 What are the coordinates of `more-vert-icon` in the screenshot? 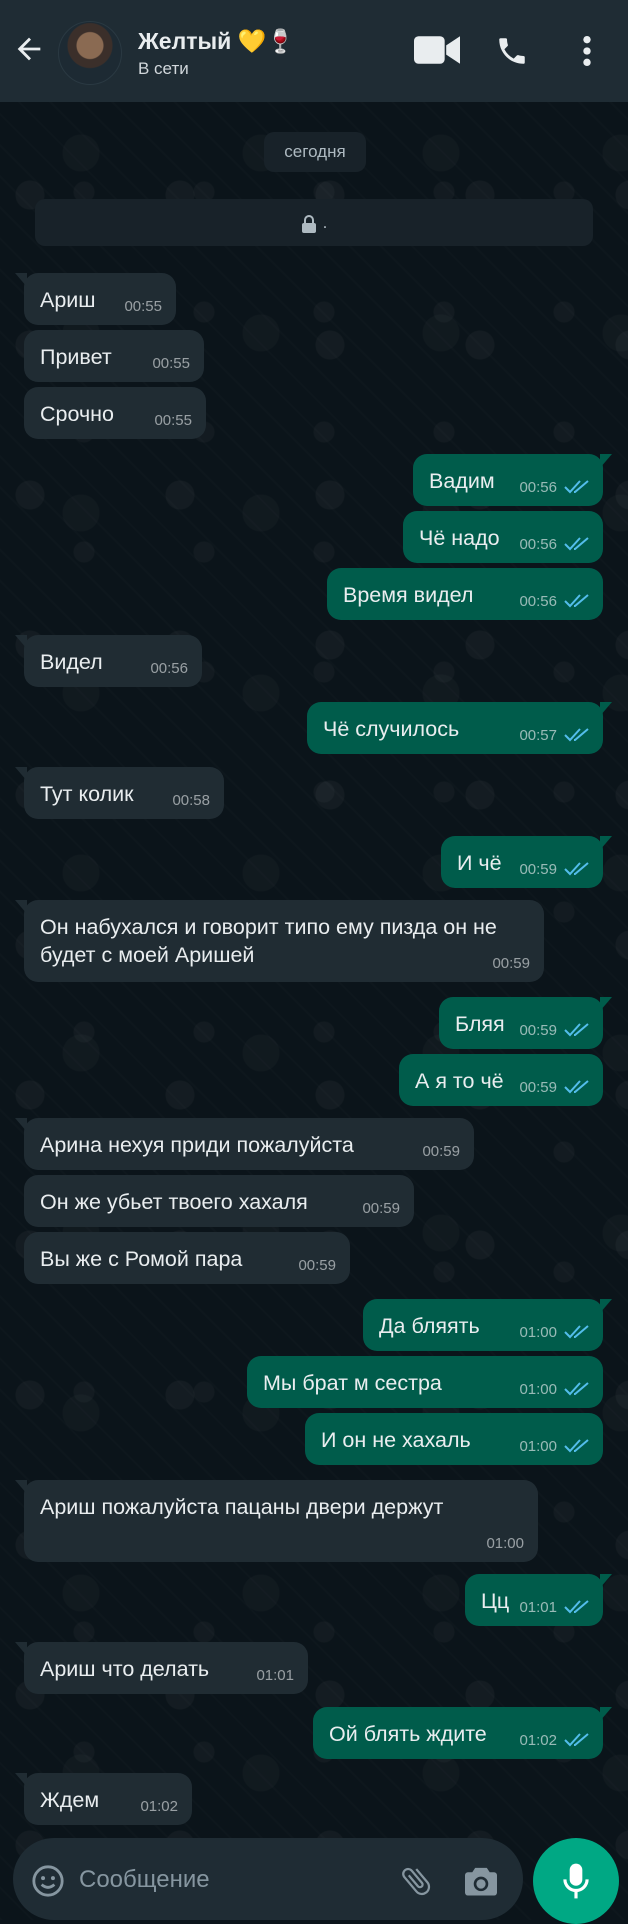 It's located at (587, 51).